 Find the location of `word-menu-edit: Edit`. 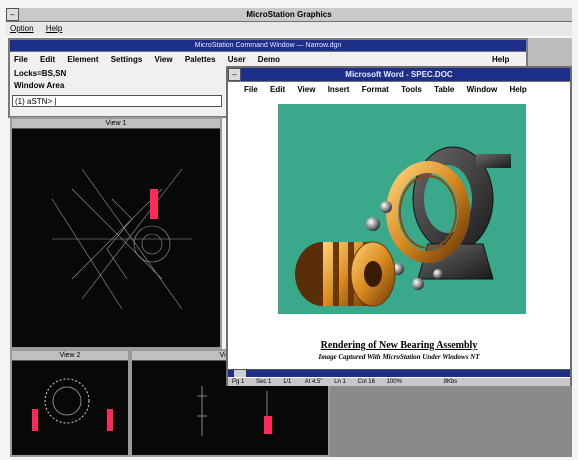

word-menu-edit: Edit is located at coordinates (277, 90).